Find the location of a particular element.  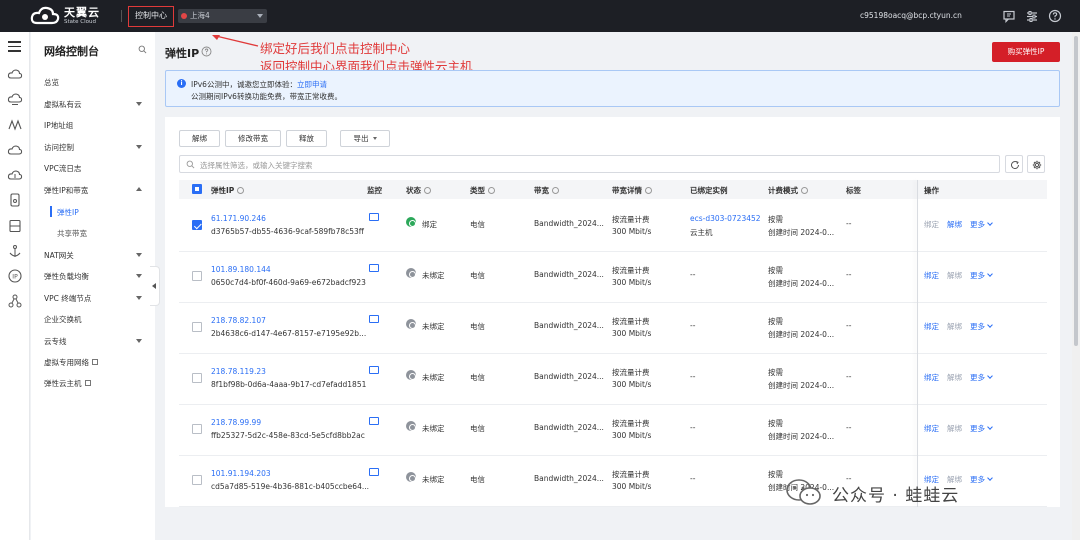

column-header: 带宽详情 is located at coordinates (632, 190).